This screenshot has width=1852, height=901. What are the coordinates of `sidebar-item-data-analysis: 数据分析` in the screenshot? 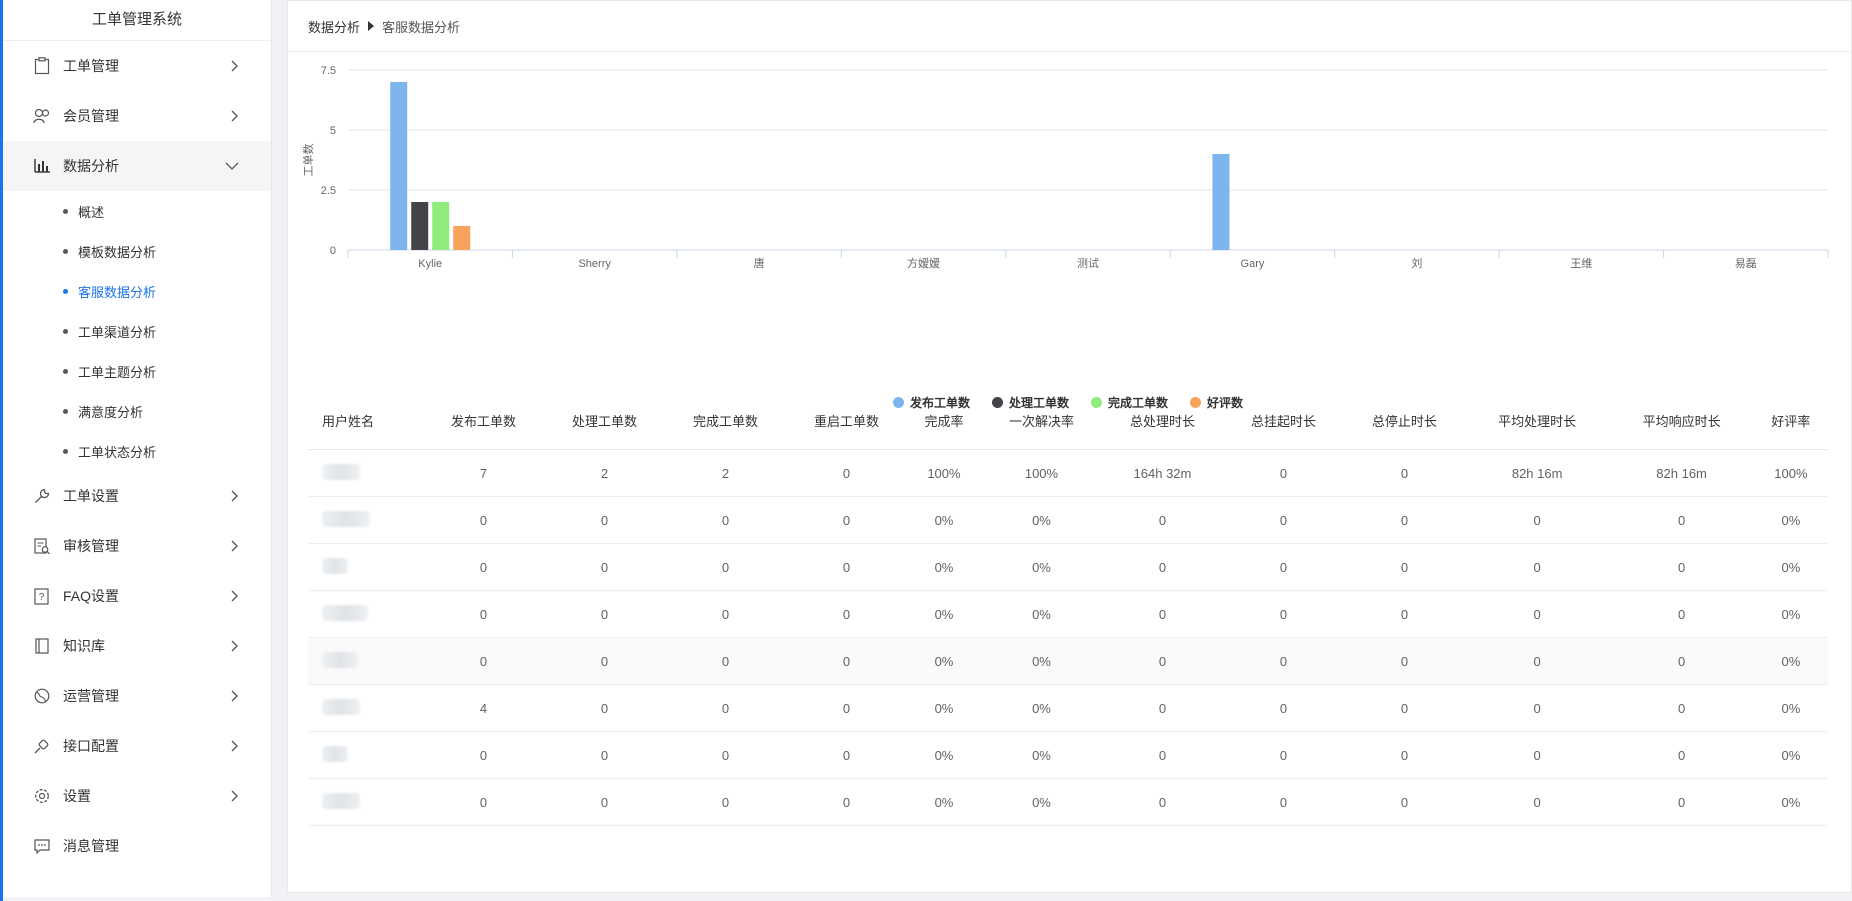 It's located at (137, 166).